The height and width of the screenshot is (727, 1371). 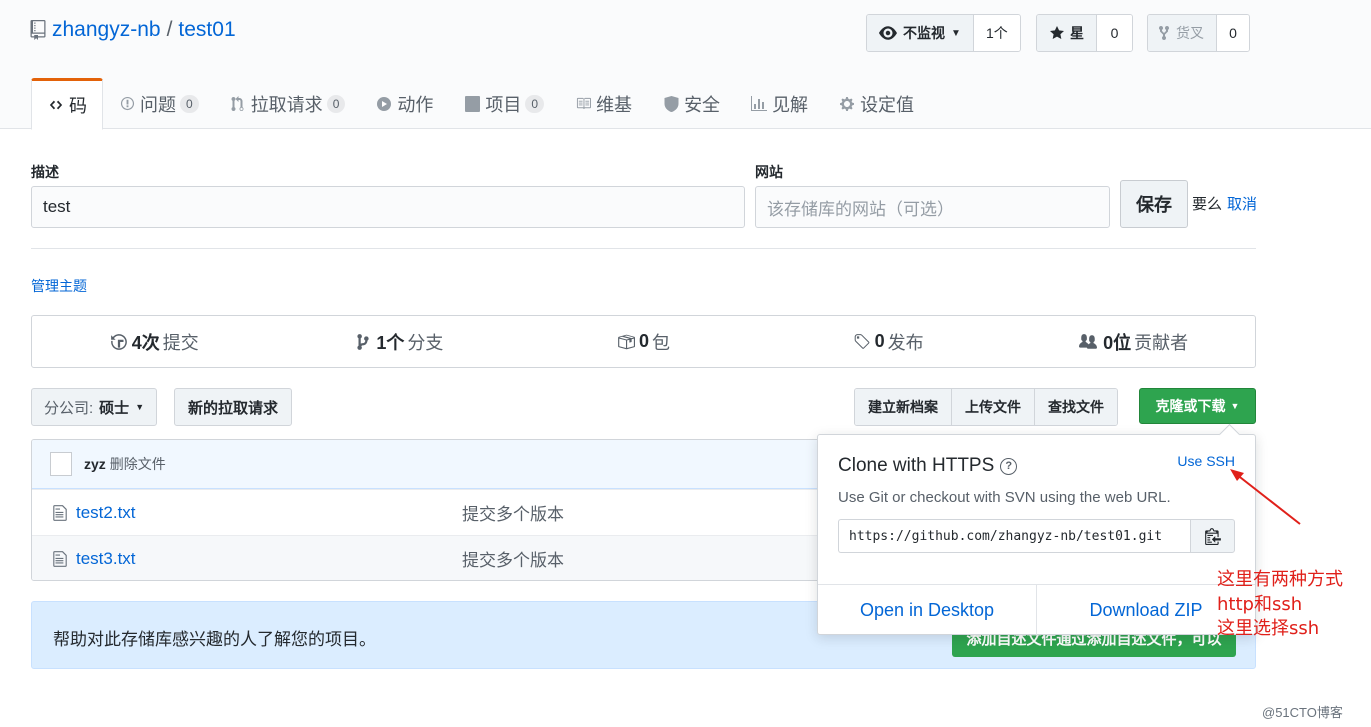 What do you see at coordinates (1302, 712) in the screenshot?
I see `watermark: @51CTO博客` at bounding box center [1302, 712].